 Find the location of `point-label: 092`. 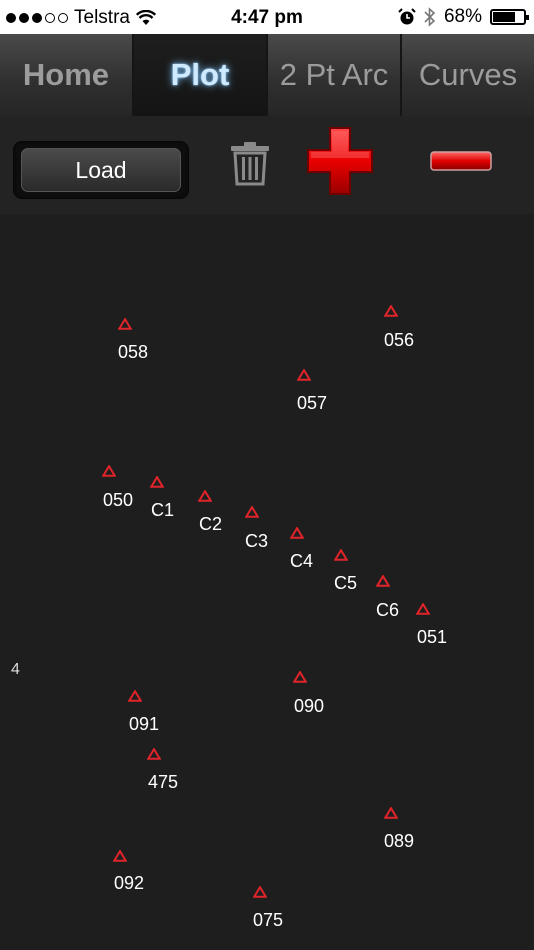

point-label: 092 is located at coordinates (129, 883).